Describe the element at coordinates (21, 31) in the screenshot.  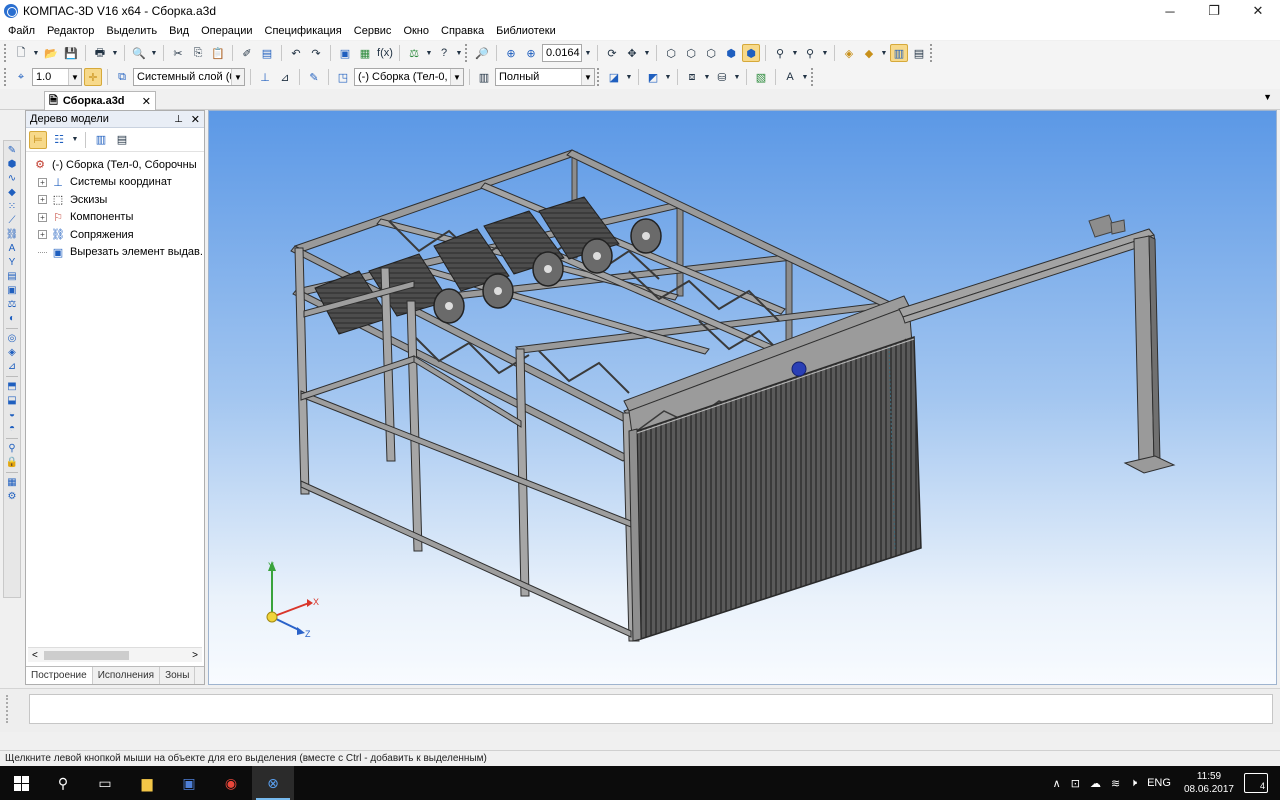
I see `menu-file: Файл` at that location.